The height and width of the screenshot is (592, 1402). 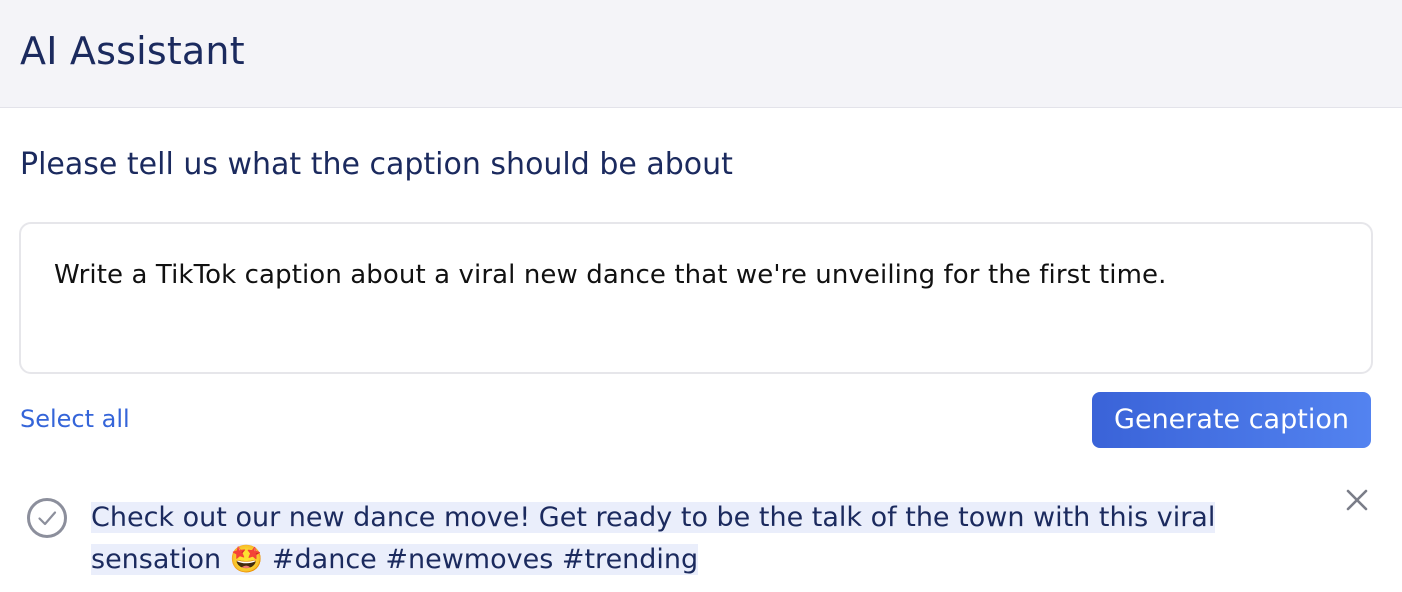 I want to click on select-all-link: Select all, so click(x=75, y=419).